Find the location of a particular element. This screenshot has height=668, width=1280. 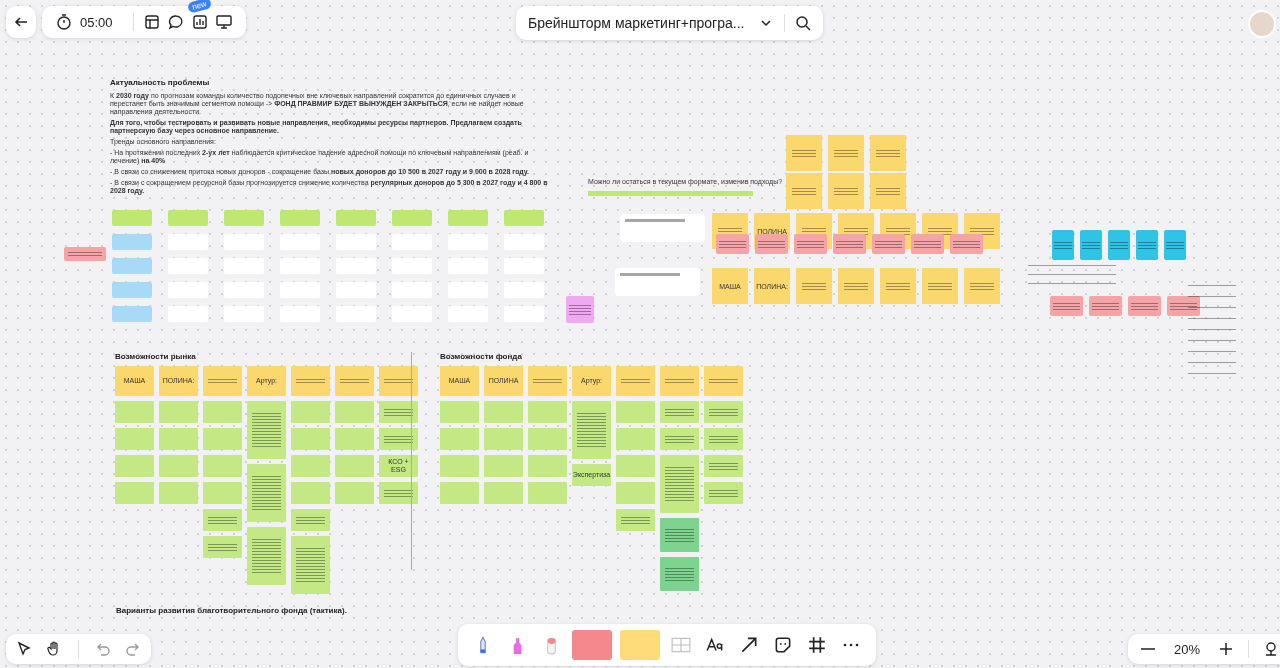

section-heading: Варианты развития благотворительного фонда (тактика). is located at coordinates (232, 610).